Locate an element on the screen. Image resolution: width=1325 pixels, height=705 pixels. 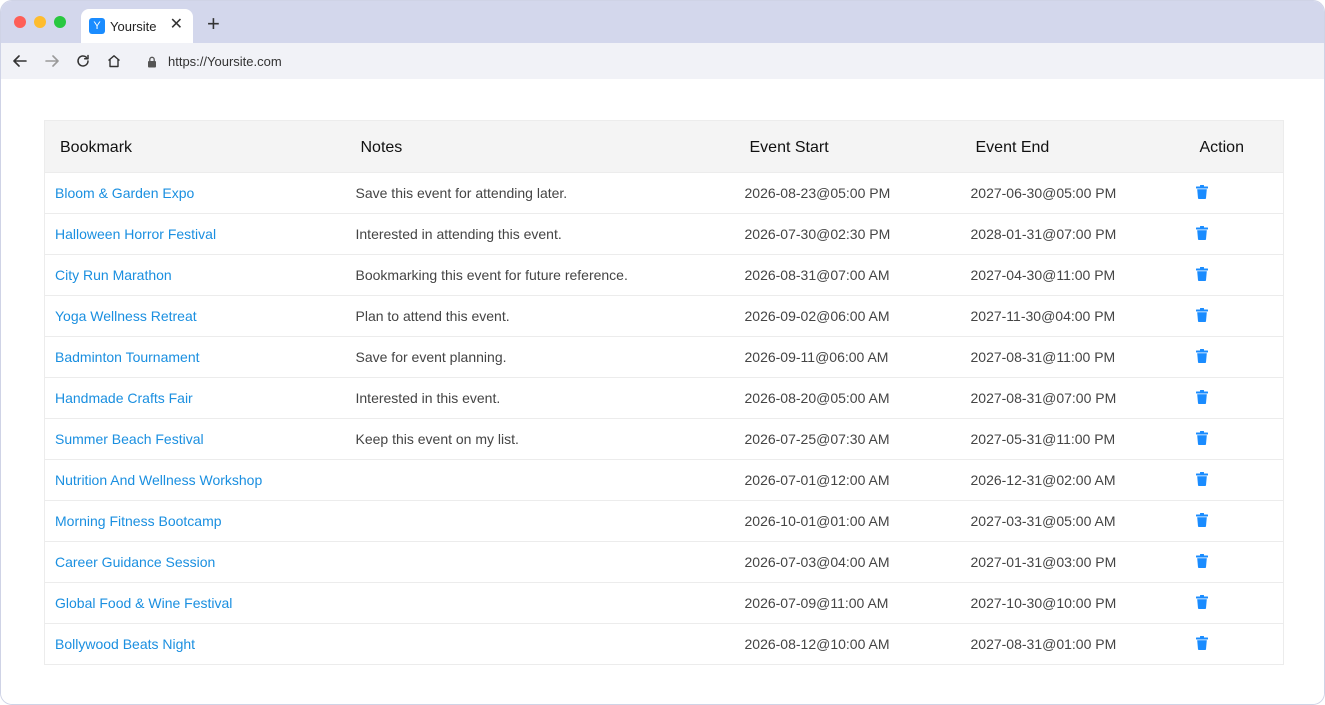
back-arrow-icon is located at coordinates (20, 61).